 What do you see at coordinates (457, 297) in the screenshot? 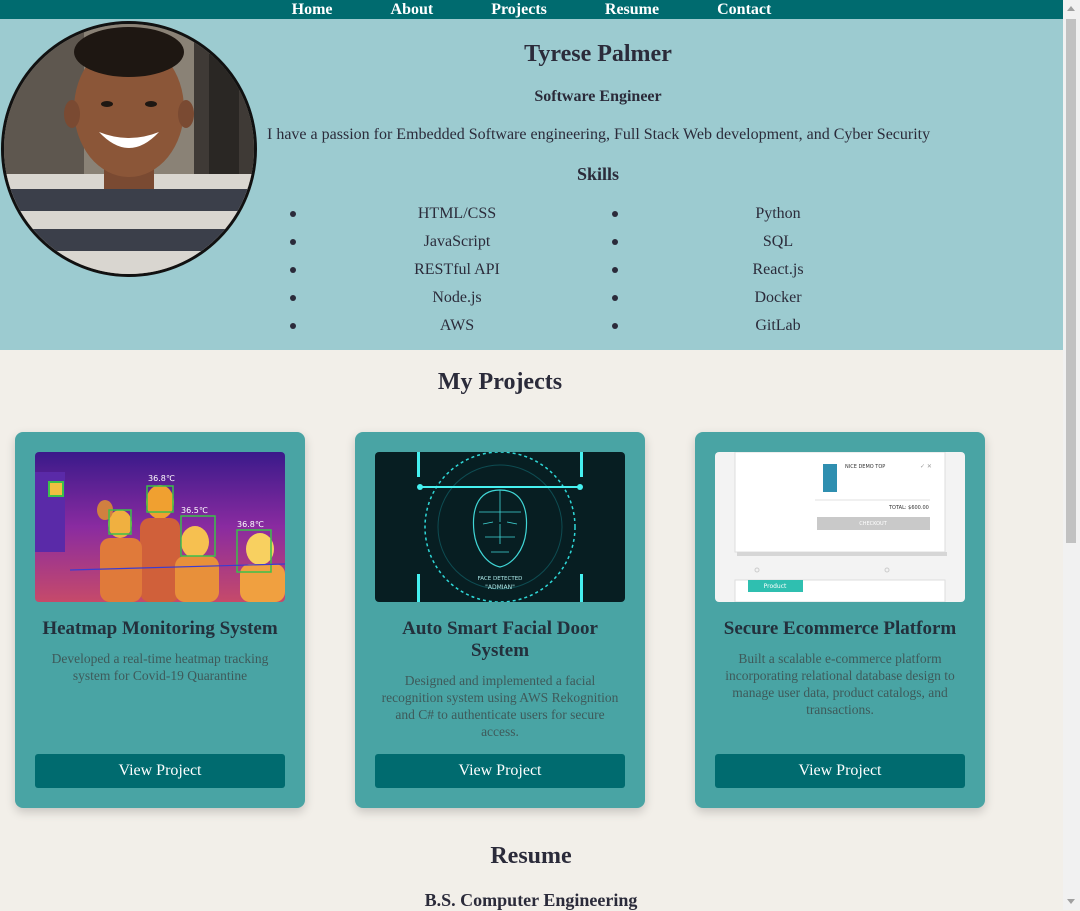
I see `skill-item: Node.js` at bounding box center [457, 297].